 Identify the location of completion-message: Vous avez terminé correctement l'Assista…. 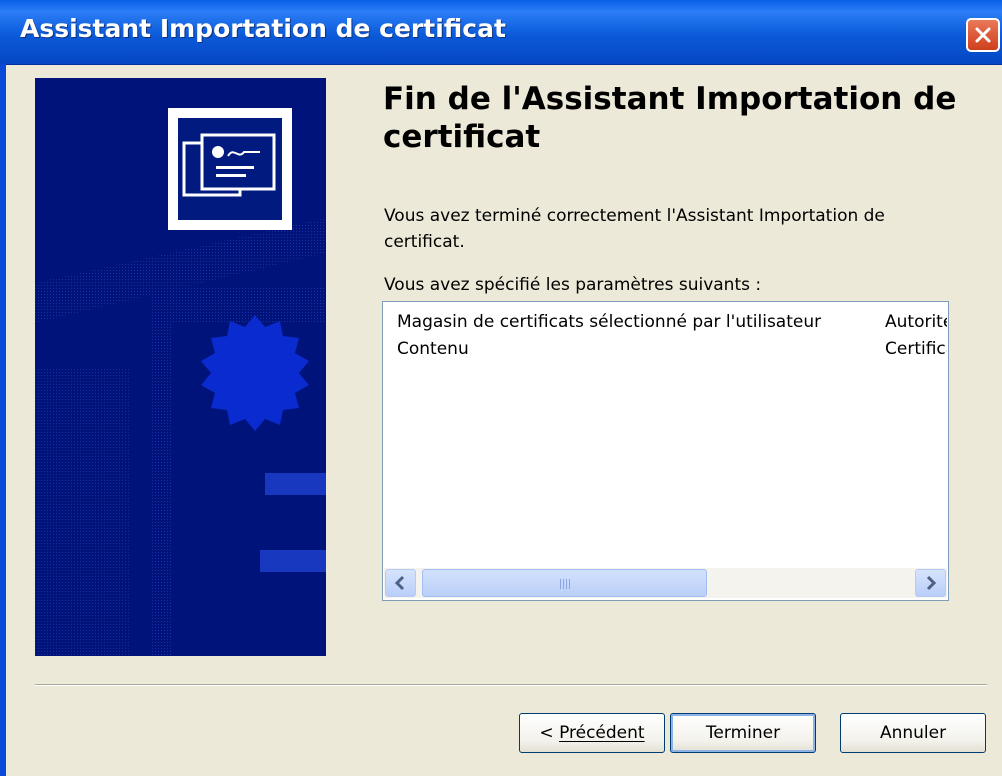
(634, 229).